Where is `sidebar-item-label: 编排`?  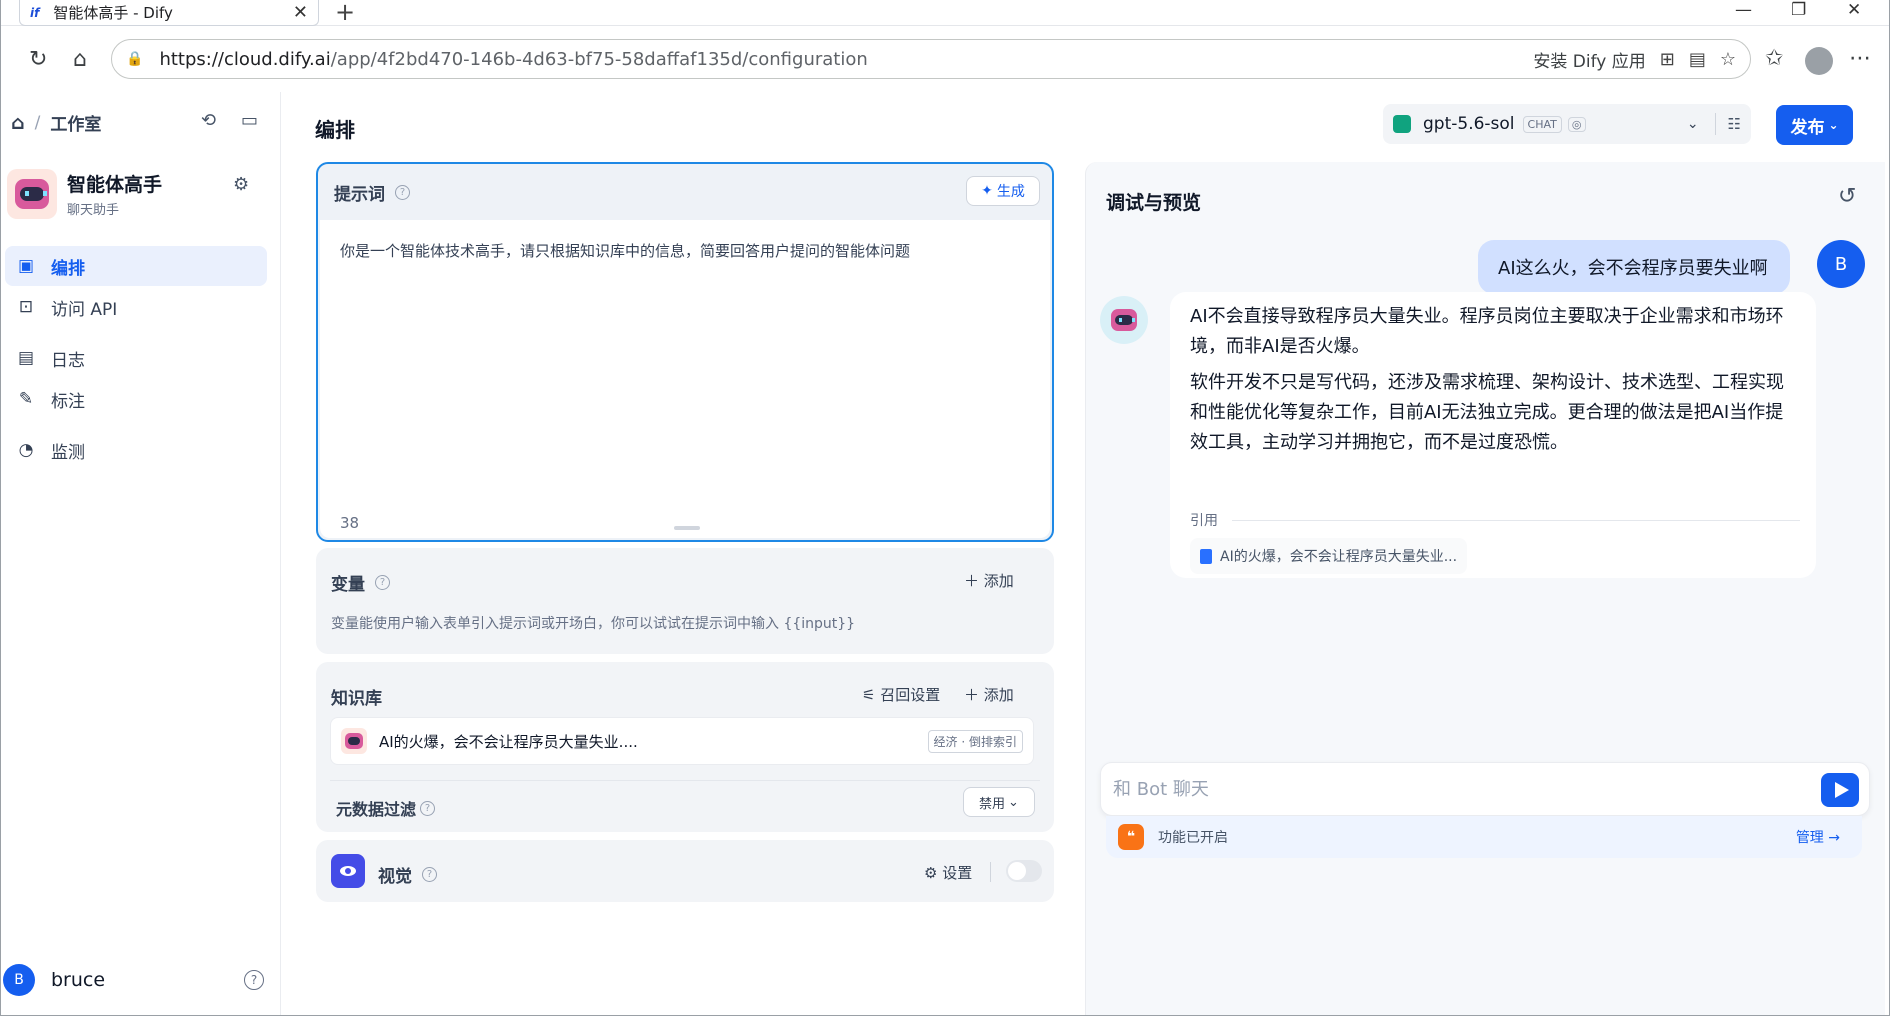 sidebar-item-label: 编排 is located at coordinates (68, 268).